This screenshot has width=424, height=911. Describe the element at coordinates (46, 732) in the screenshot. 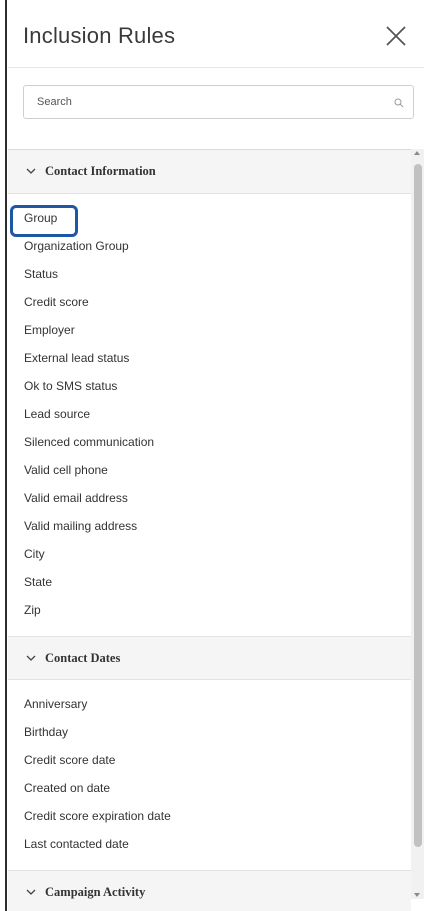

I see `list-item-label: Birthday` at that location.